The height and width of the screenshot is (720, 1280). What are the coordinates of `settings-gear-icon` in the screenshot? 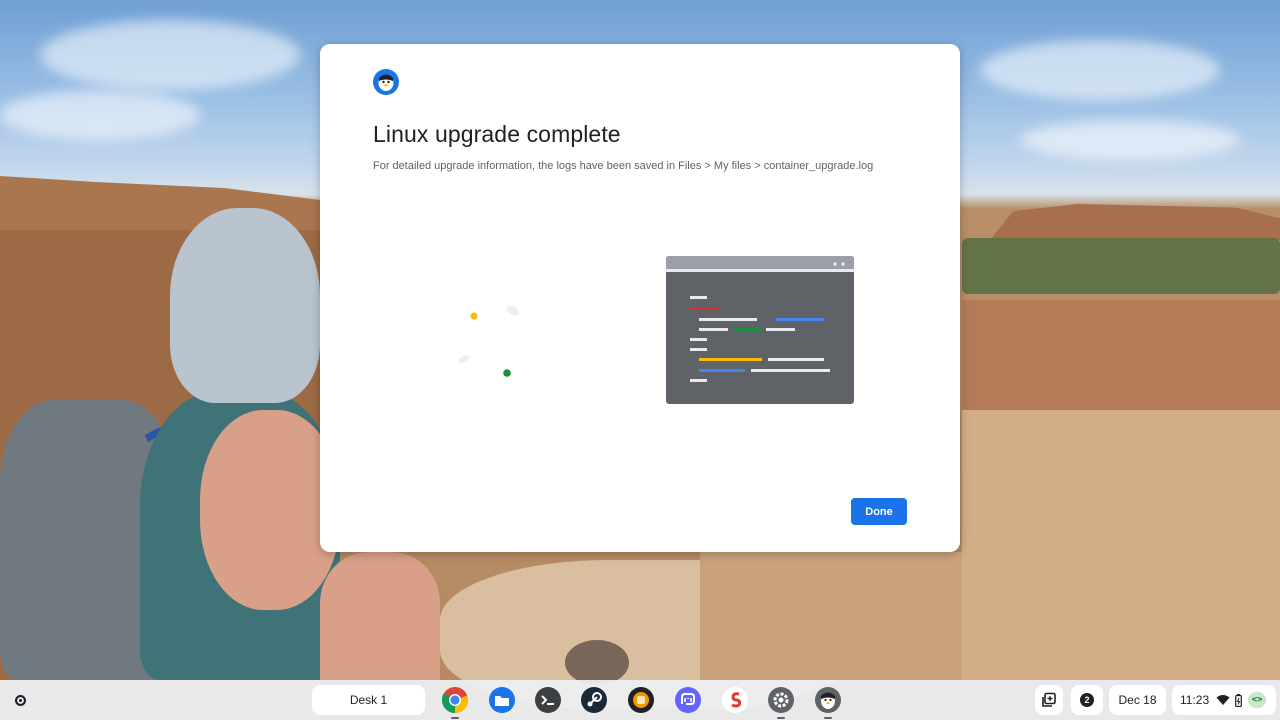 It's located at (781, 700).